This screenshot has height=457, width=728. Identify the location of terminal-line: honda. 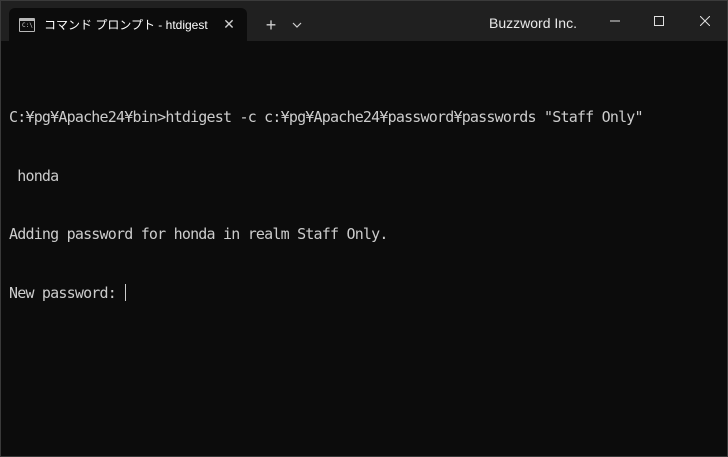
(34, 175).